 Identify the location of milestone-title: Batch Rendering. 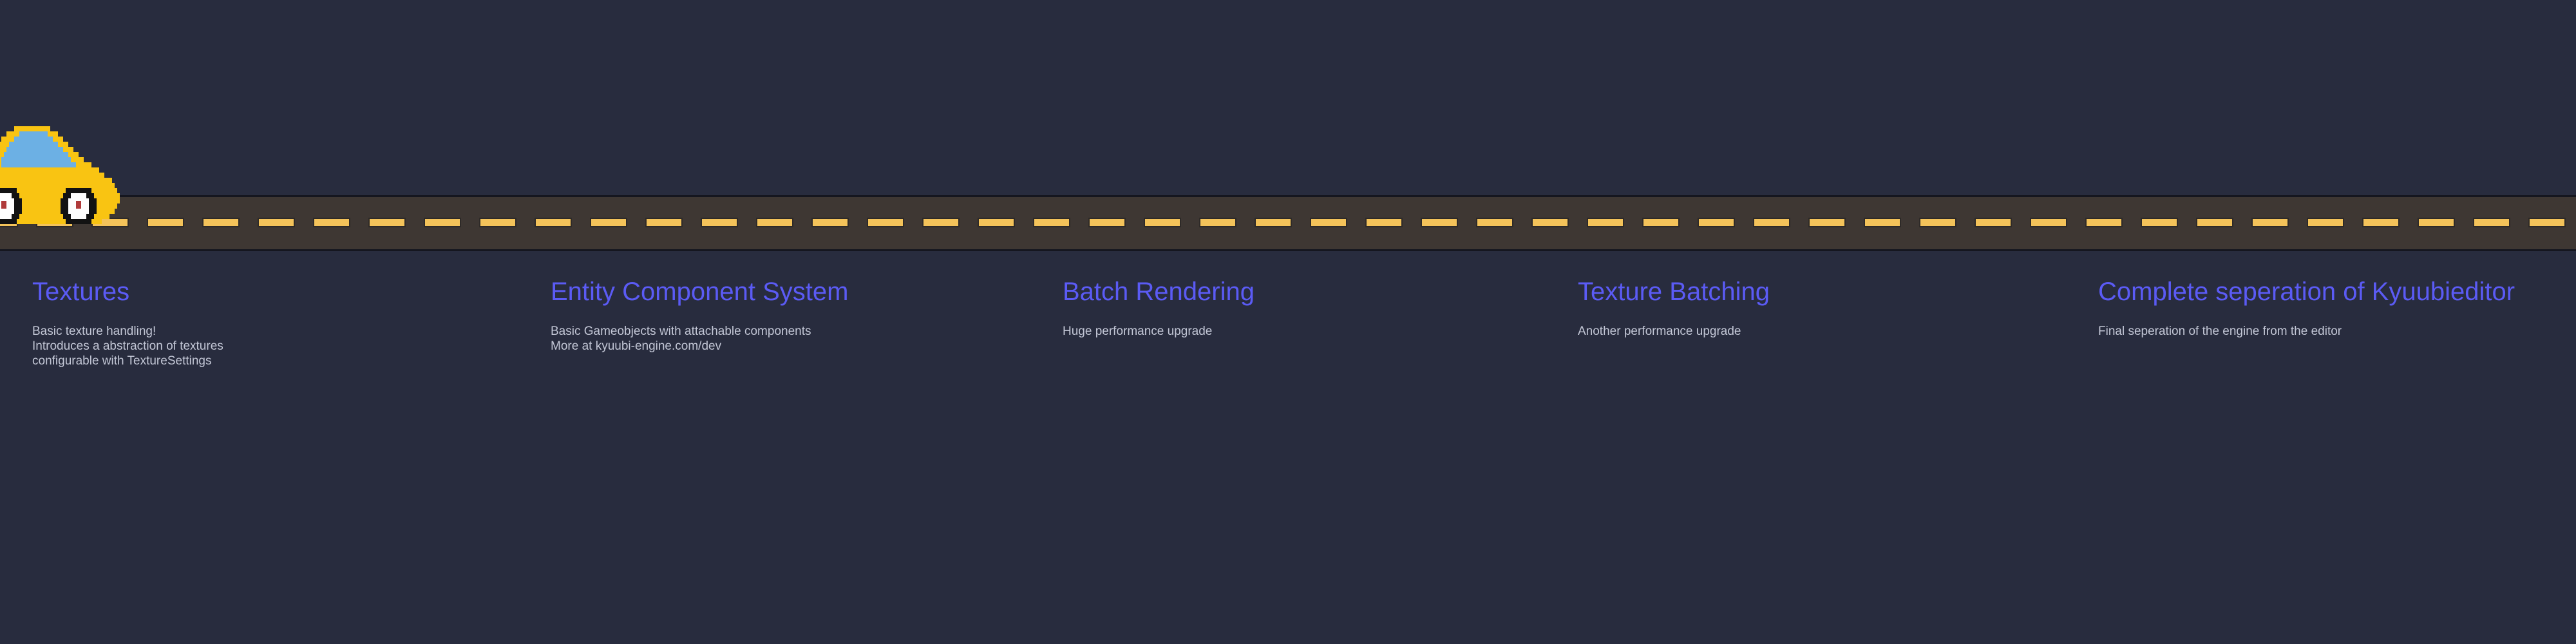
(1159, 292).